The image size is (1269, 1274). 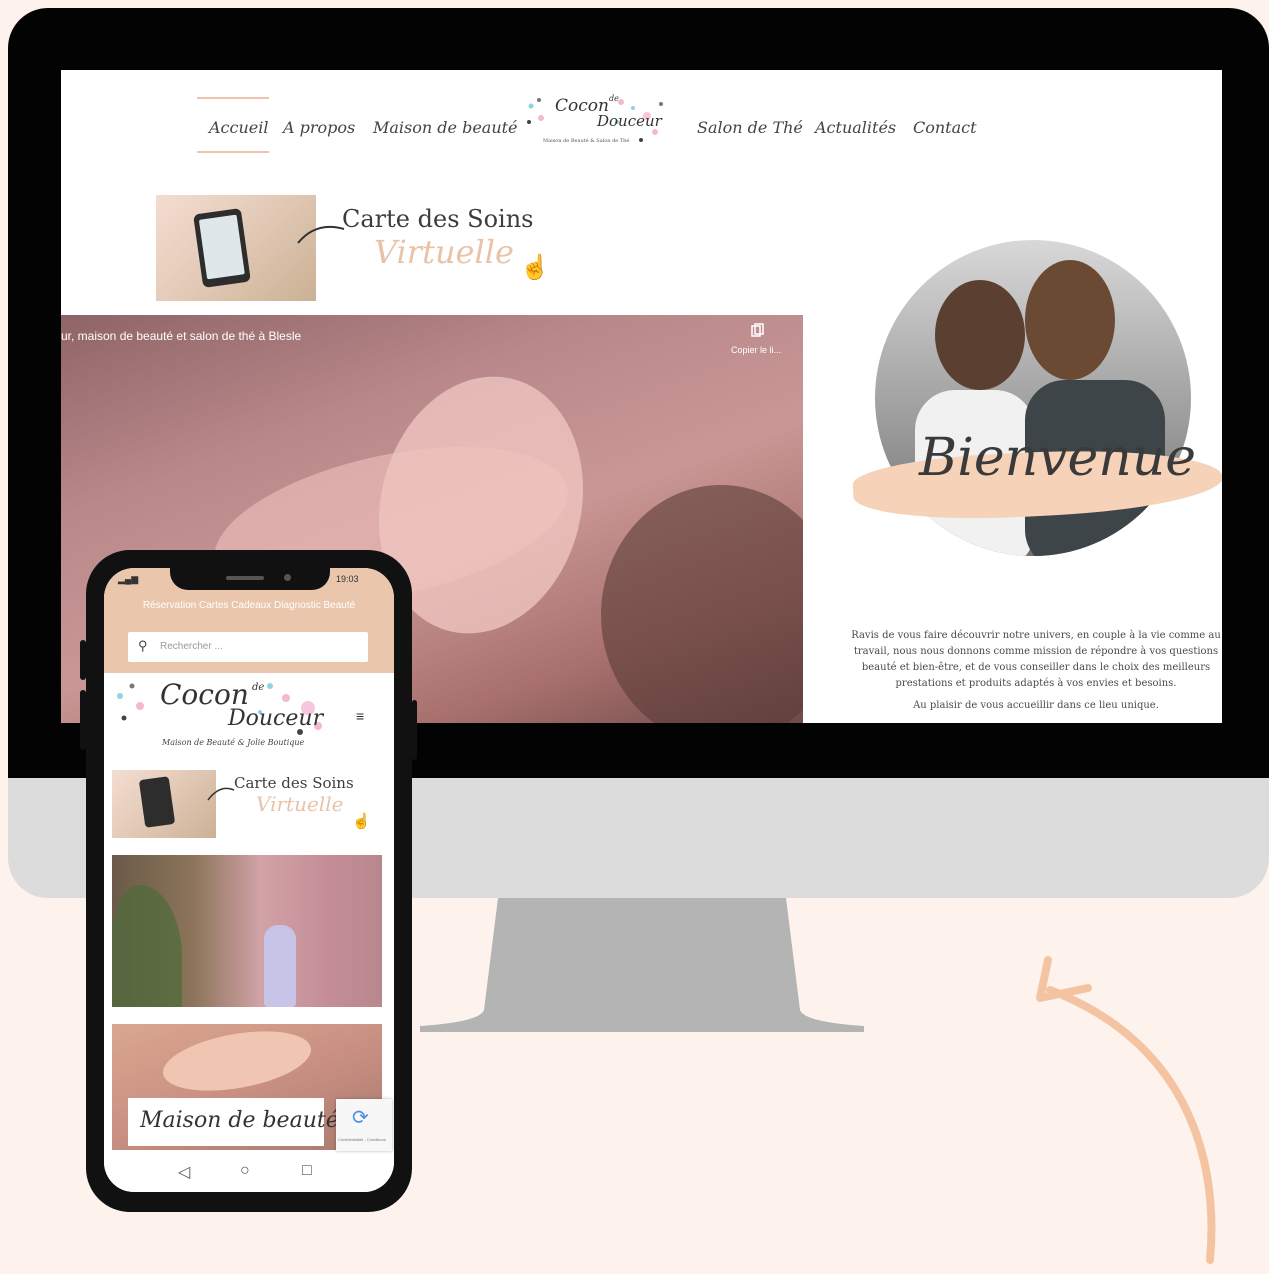 What do you see at coordinates (280, 966) in the screenshot?
I see `photo-person-shape` at bounding box center [280, 966].